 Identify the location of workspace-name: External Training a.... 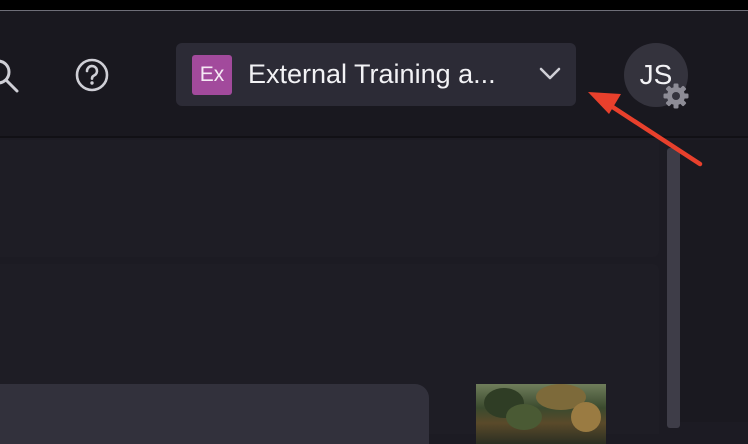
(372, 74).